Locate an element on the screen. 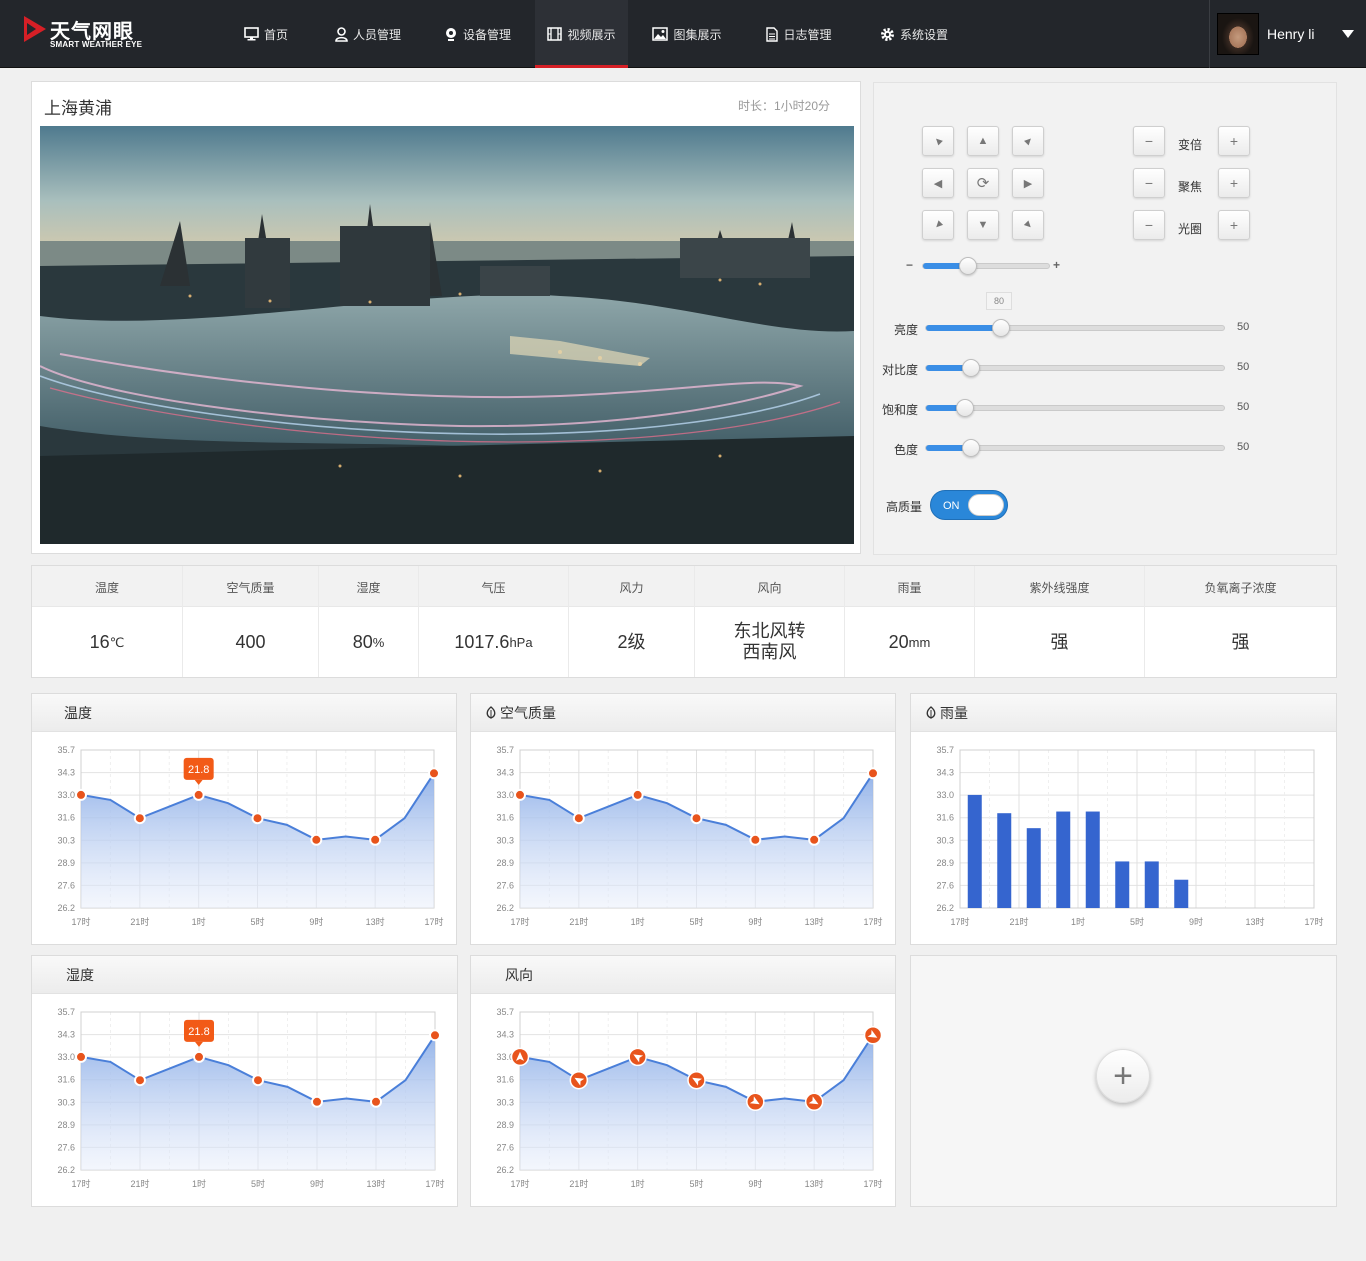 The height and width of the screenshot is (1261, 1366). video-duration: 时长：1小时20分 is located at coordinates (783, 106).